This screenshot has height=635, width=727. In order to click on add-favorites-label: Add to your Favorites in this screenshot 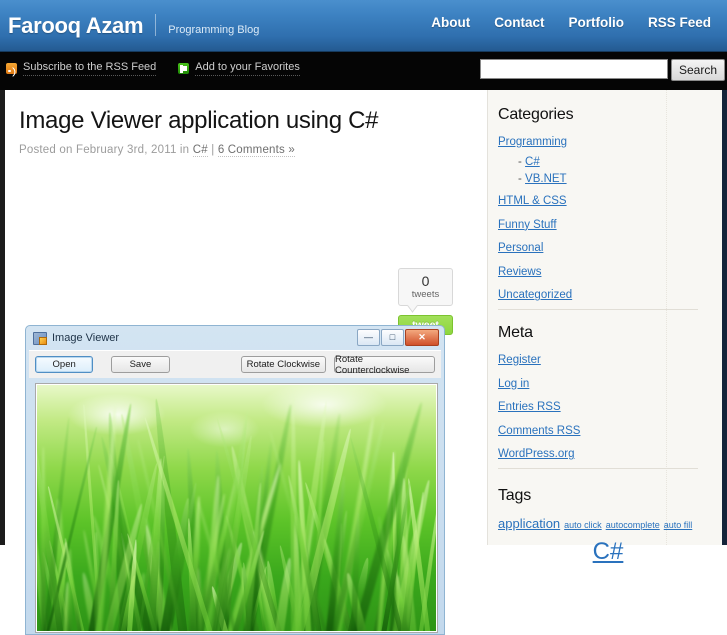, I will do `click(247, 69)`.